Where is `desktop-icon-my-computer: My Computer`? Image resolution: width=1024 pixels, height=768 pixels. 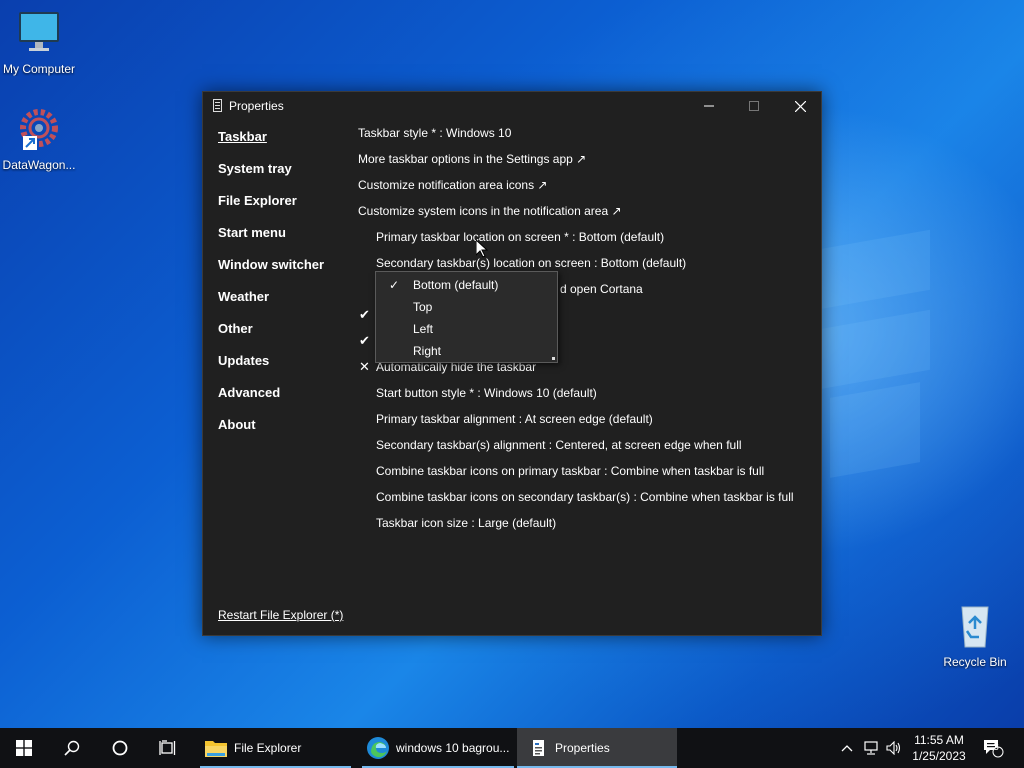
desktop-icon-my-computer: My Computer is located at coordinates (39, 43).